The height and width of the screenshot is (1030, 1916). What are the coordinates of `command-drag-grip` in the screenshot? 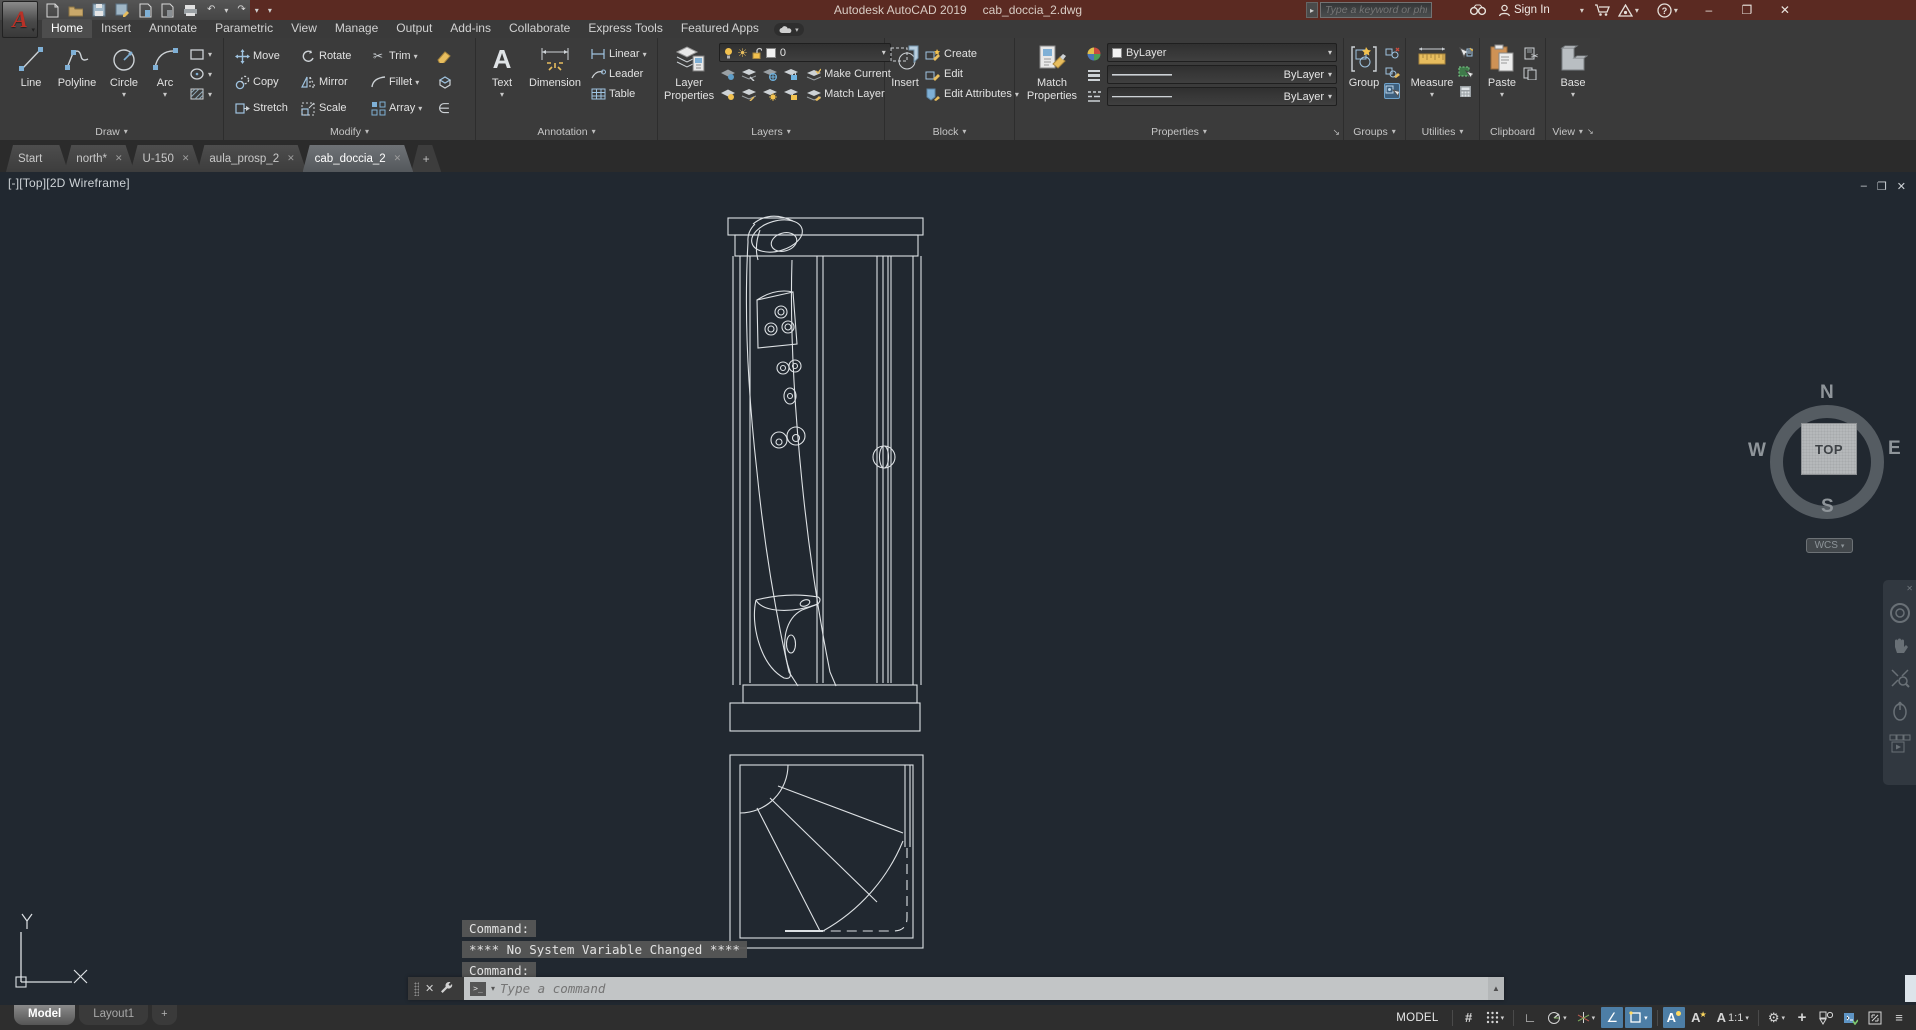 It's located at (416, 988).